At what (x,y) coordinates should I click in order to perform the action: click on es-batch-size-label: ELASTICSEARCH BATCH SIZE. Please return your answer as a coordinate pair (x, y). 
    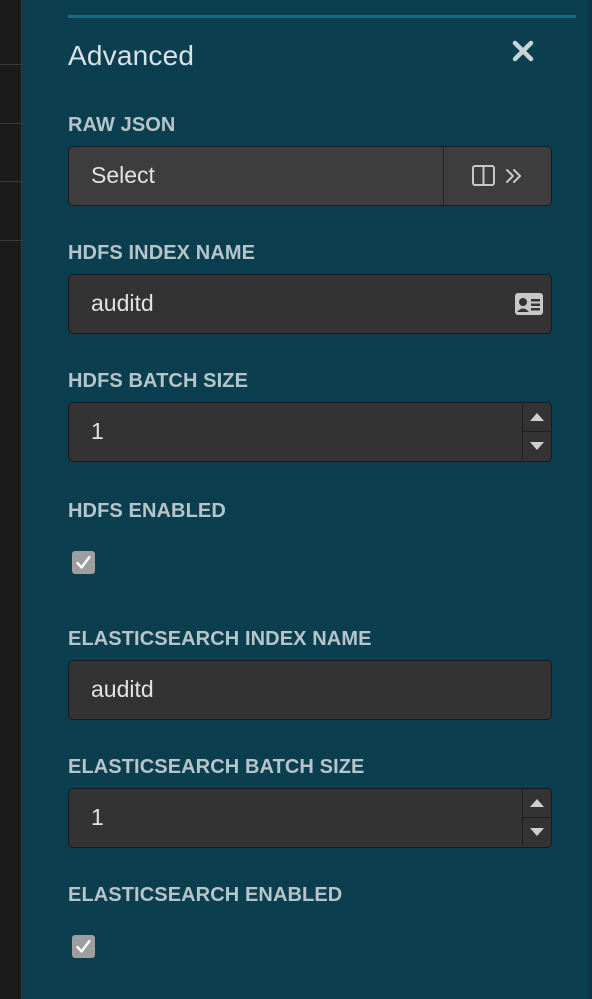
    Looking at the image, I should click on (216, 767).